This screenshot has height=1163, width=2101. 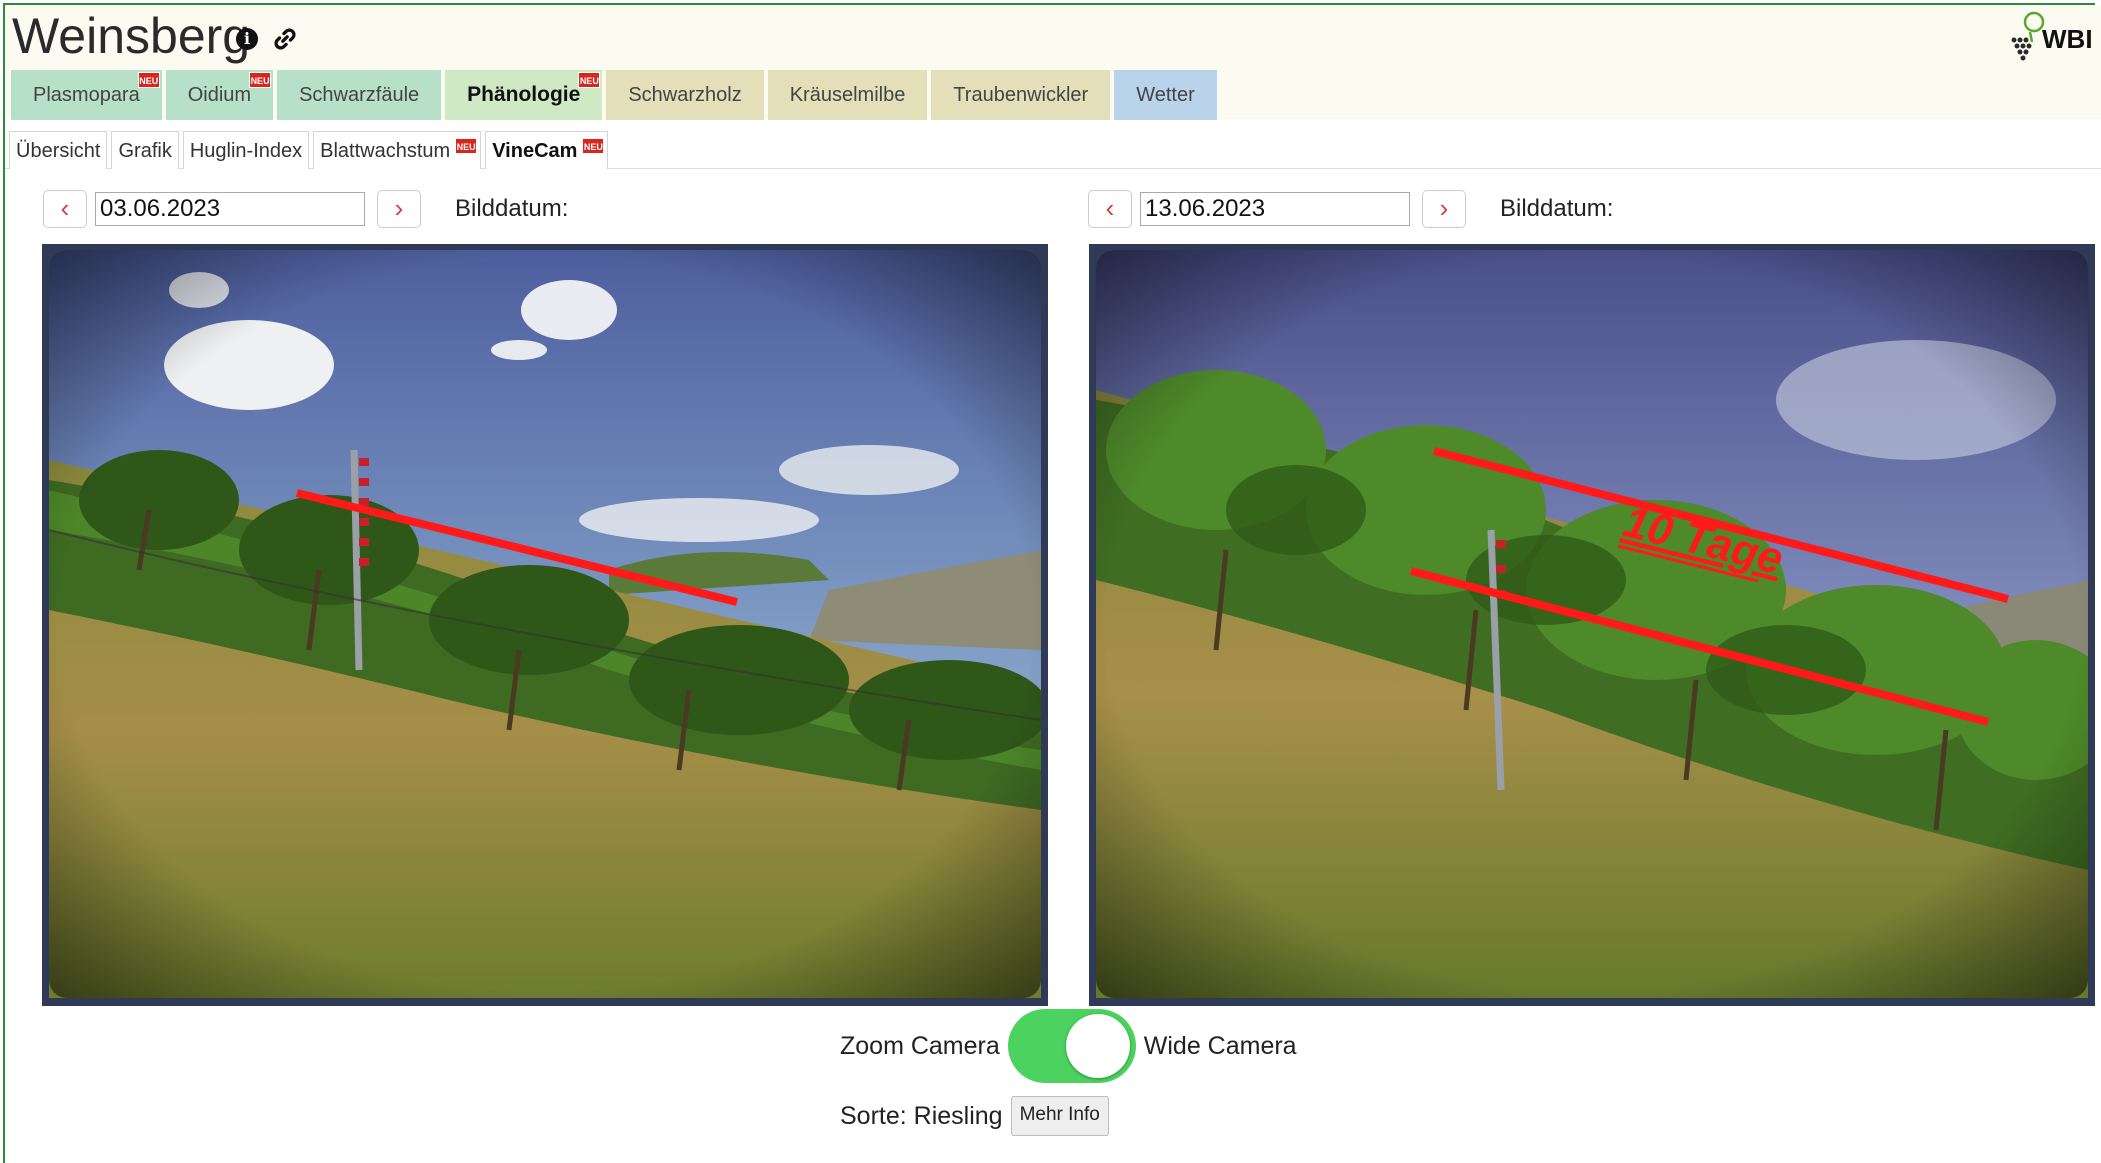 What do you see at coordinates (145, 150) in the screenshot?
I see `subtab-grafik: Grafik` at bounding box center [145, 150].